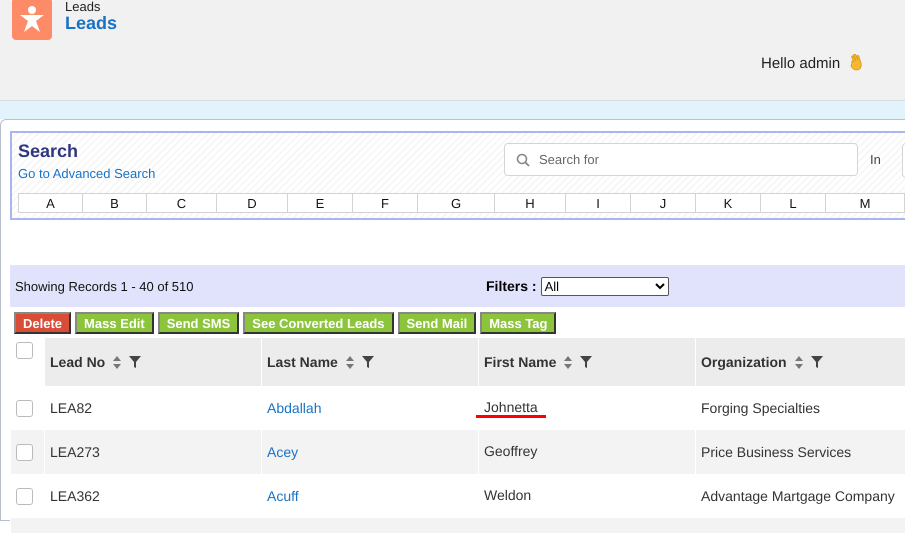  I want to click on table-cell: LEA362, so click(75, 496).